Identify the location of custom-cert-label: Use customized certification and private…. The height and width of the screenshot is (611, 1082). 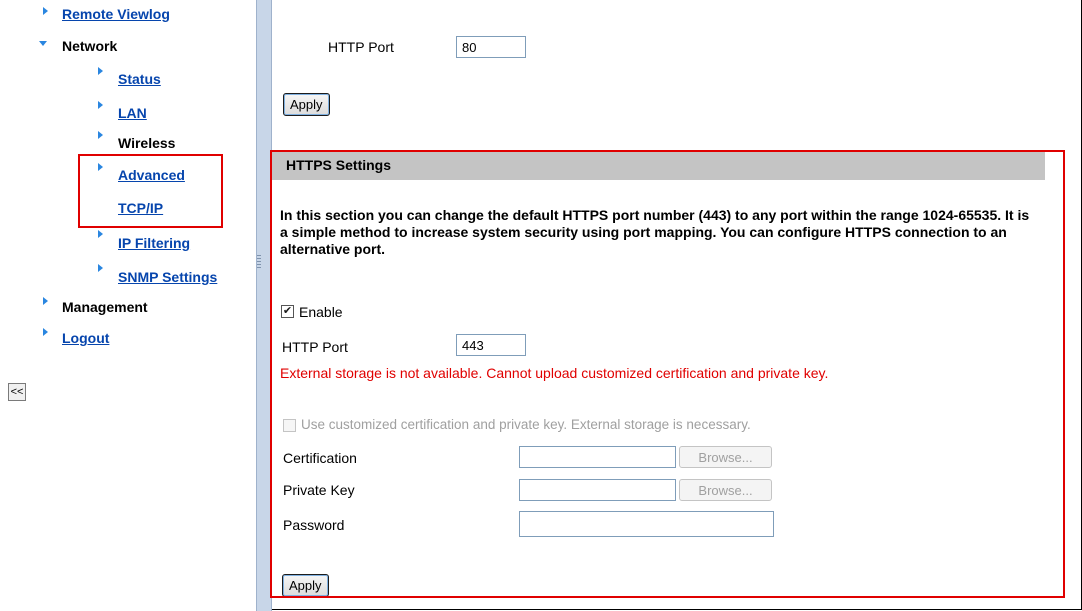
(526, 424).